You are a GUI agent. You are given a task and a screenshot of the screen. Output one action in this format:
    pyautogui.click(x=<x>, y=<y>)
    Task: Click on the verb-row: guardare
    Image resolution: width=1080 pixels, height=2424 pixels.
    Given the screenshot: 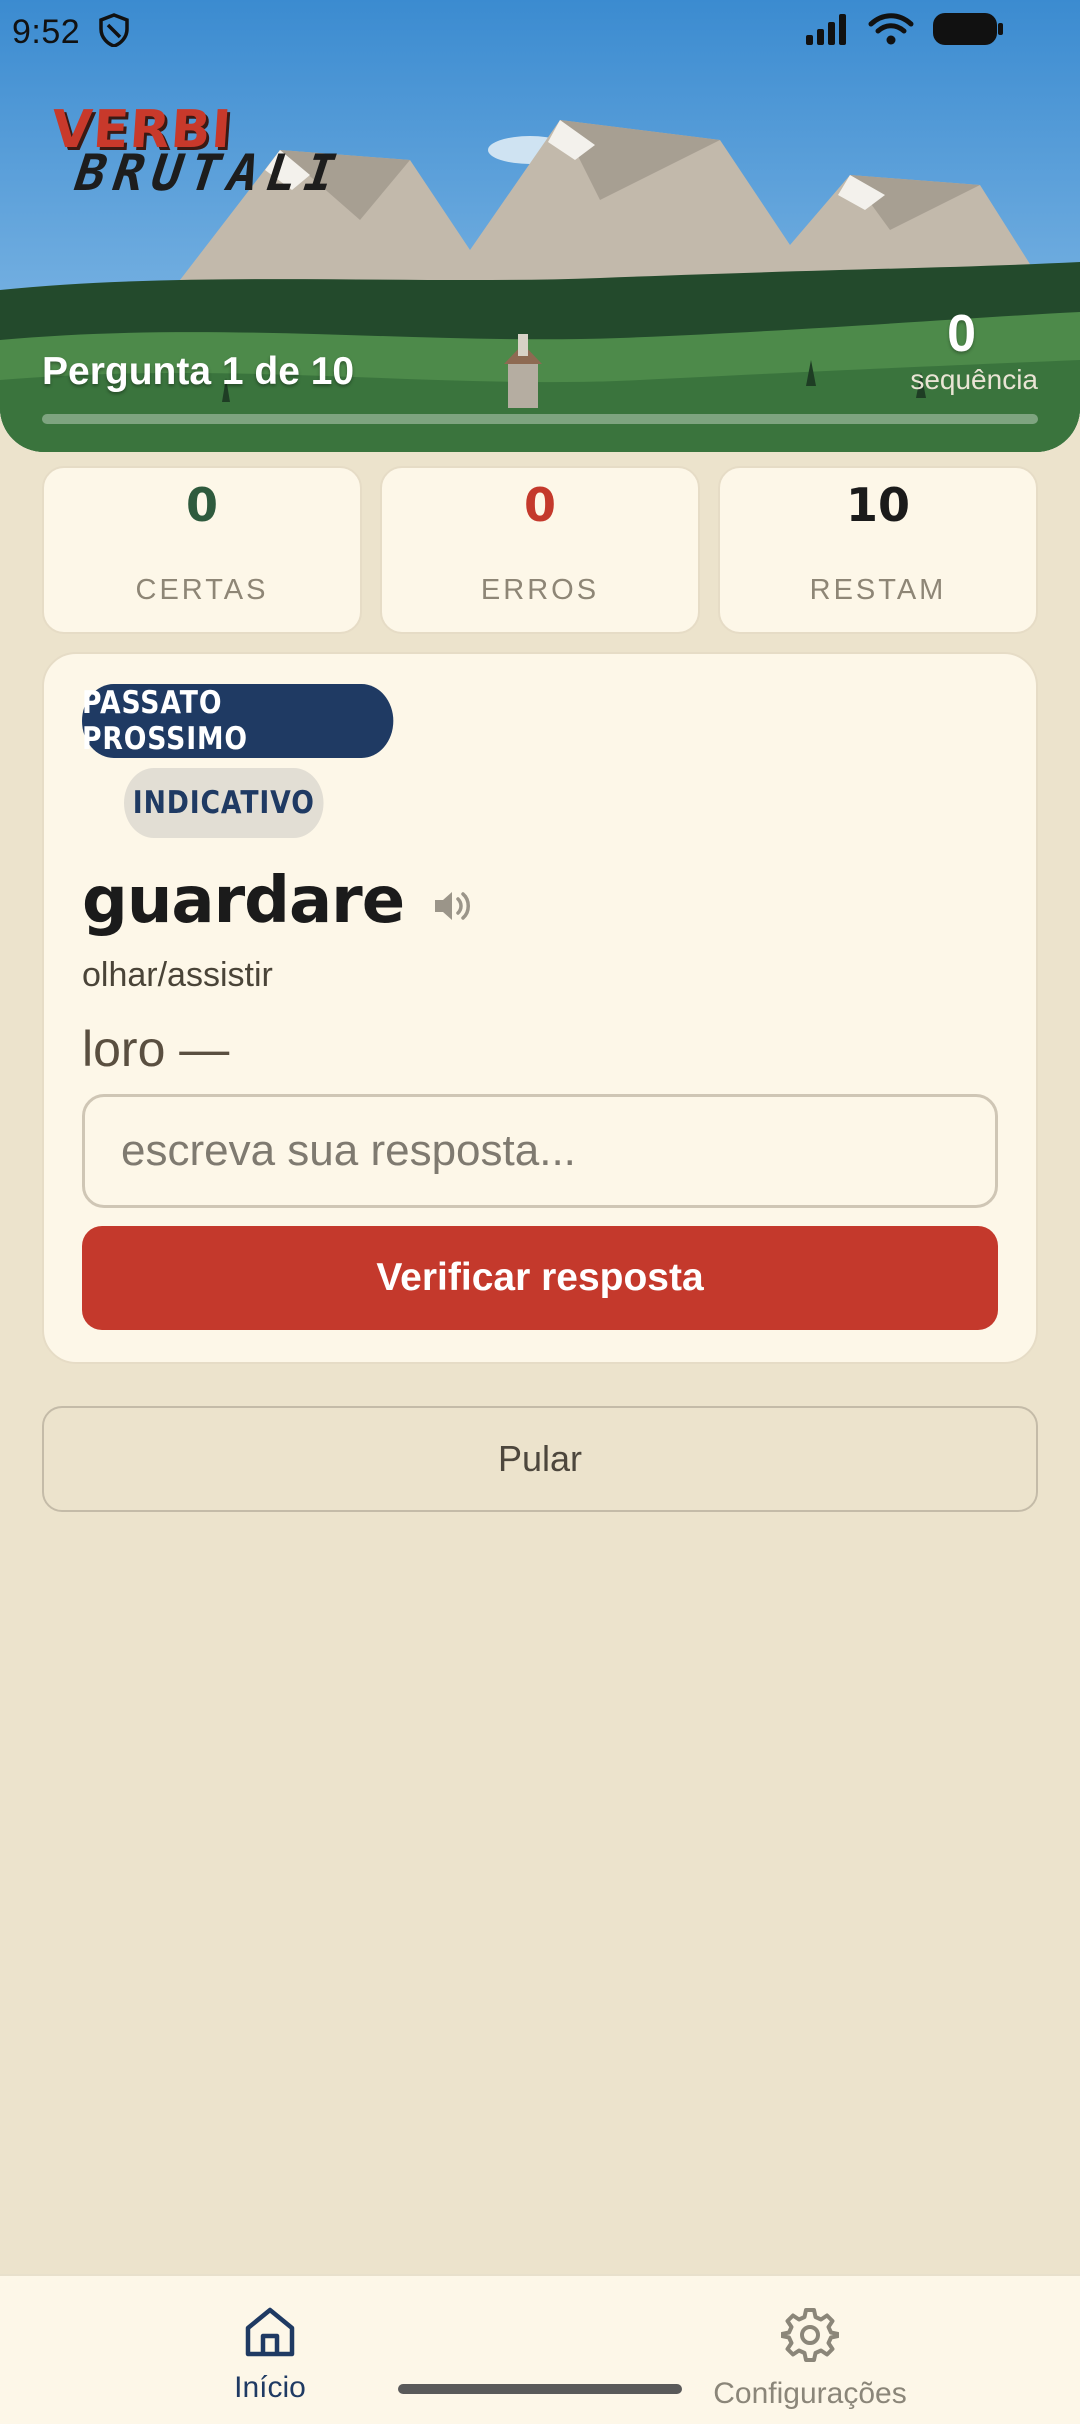 What is the action you would take?
    pyautogui.click(x=277, y=901)
    